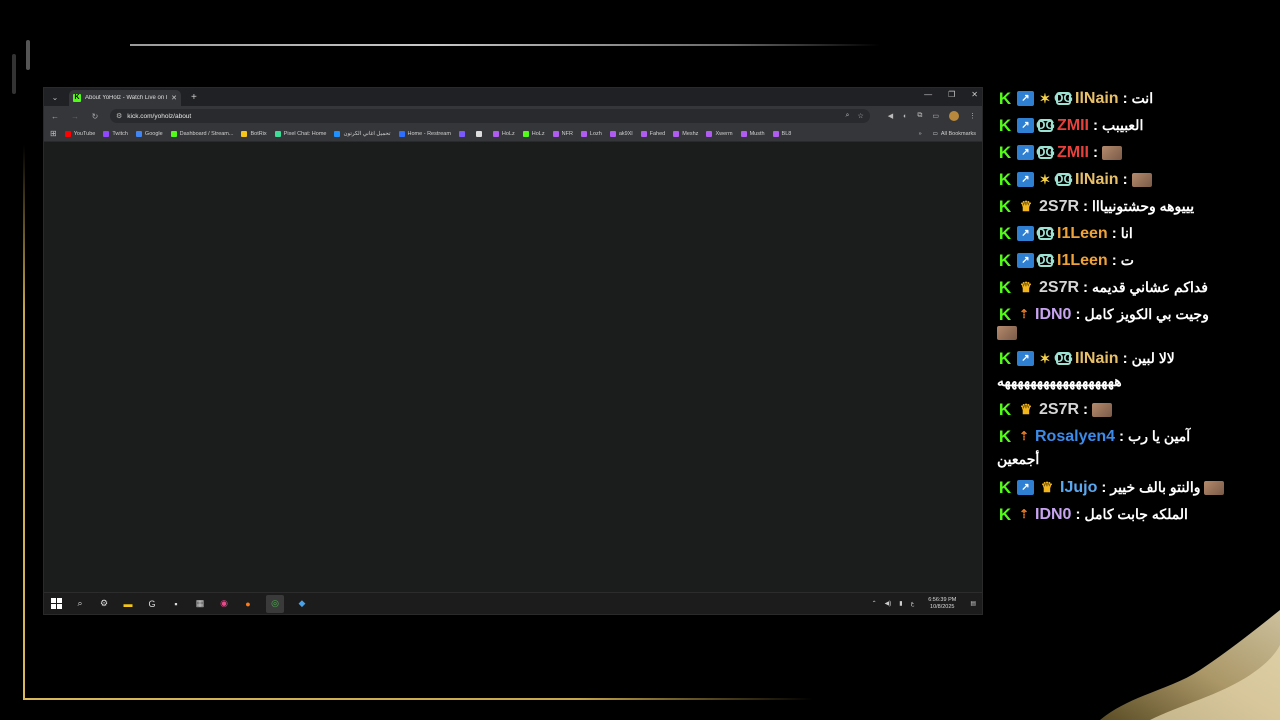 Image resolution: width=1280 pixels, height=720 pixels. What do you see at coordinates (305, 133) in the screenshot?
I see `bookmark-label: Pixel Chat: Home` at bounding box center [305, 133].